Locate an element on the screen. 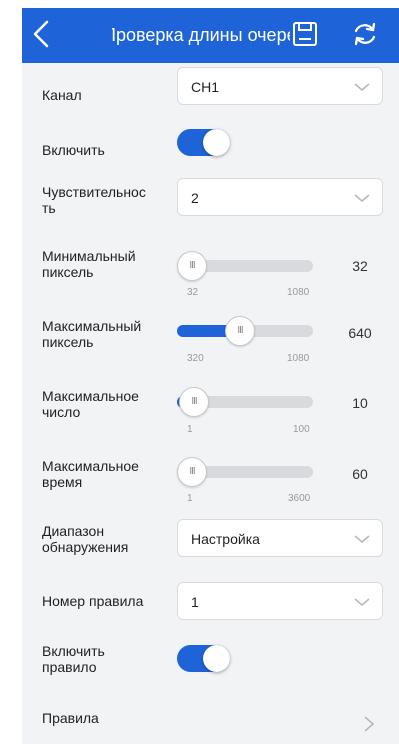  enable-rule-label: Включить правило is located at coordinates (73, 659).